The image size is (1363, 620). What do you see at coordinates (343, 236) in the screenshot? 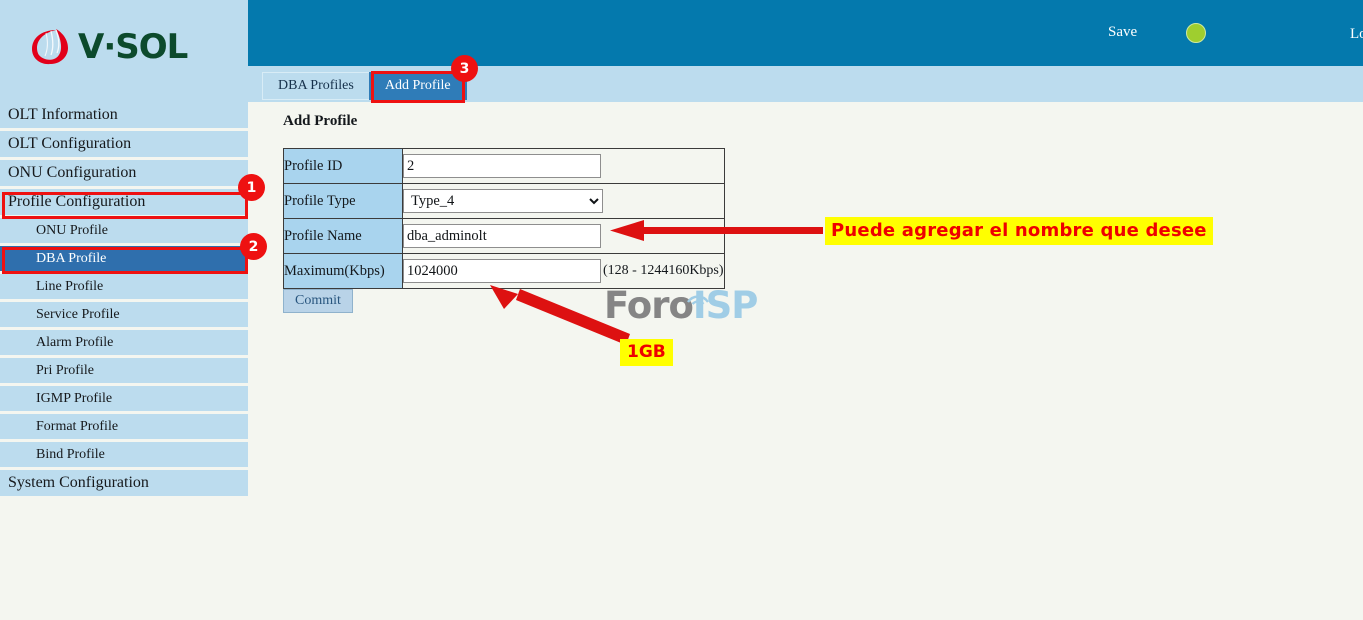
I see `label-profile-name: Profile Name` at bounding box center [343, 236].